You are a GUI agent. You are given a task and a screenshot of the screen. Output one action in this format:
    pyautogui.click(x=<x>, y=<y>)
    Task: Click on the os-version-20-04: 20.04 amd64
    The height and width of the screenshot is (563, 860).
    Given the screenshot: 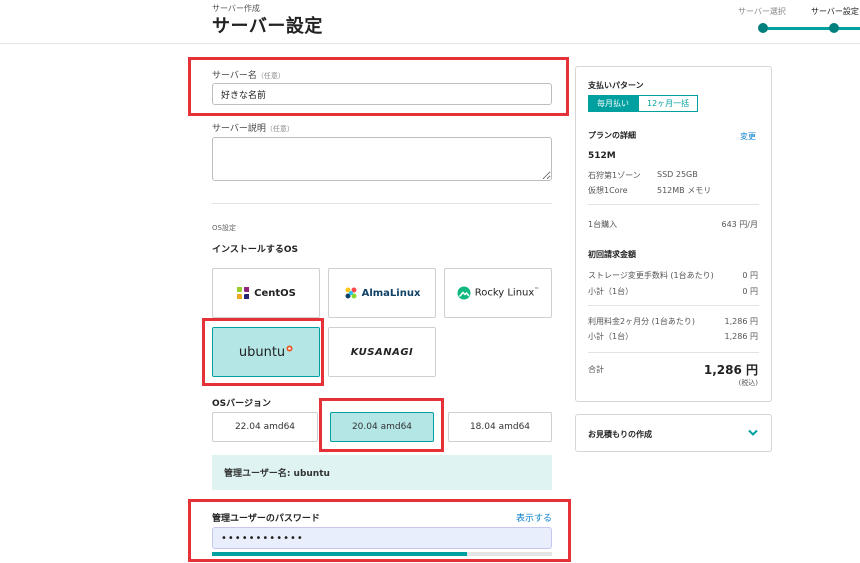 What is the action you would take?
    pyautogui.click(x=382, y=427)
    